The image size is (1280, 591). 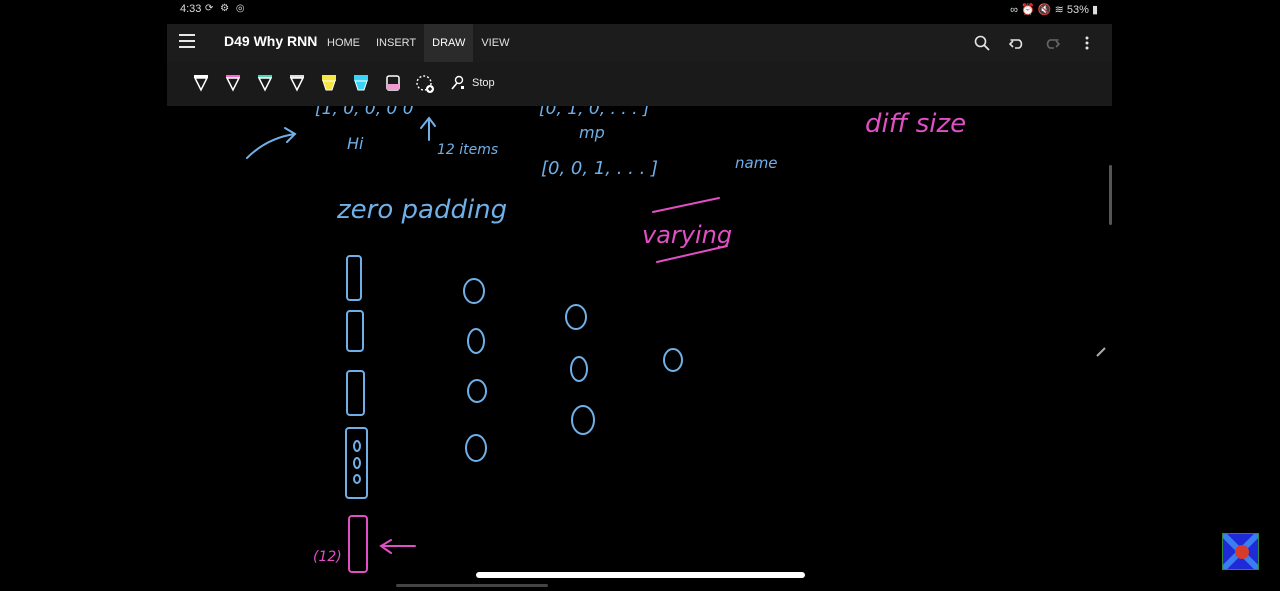 I want to click on alarm-icon: ⏰, so click(x=1028, y=10).